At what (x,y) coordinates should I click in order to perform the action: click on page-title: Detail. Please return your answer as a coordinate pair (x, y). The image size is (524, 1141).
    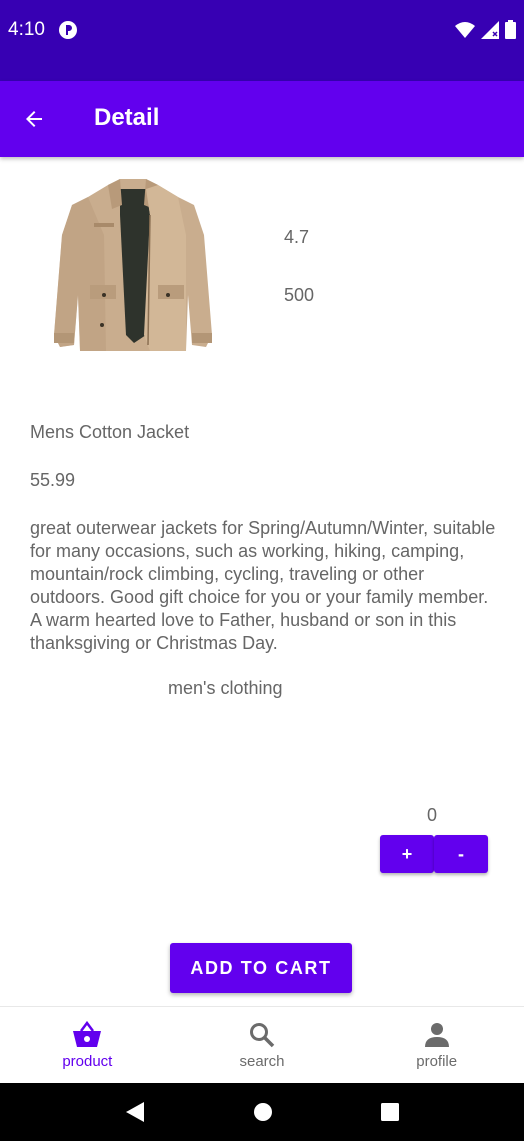
    Looking at the image, I should click on (127, 117).